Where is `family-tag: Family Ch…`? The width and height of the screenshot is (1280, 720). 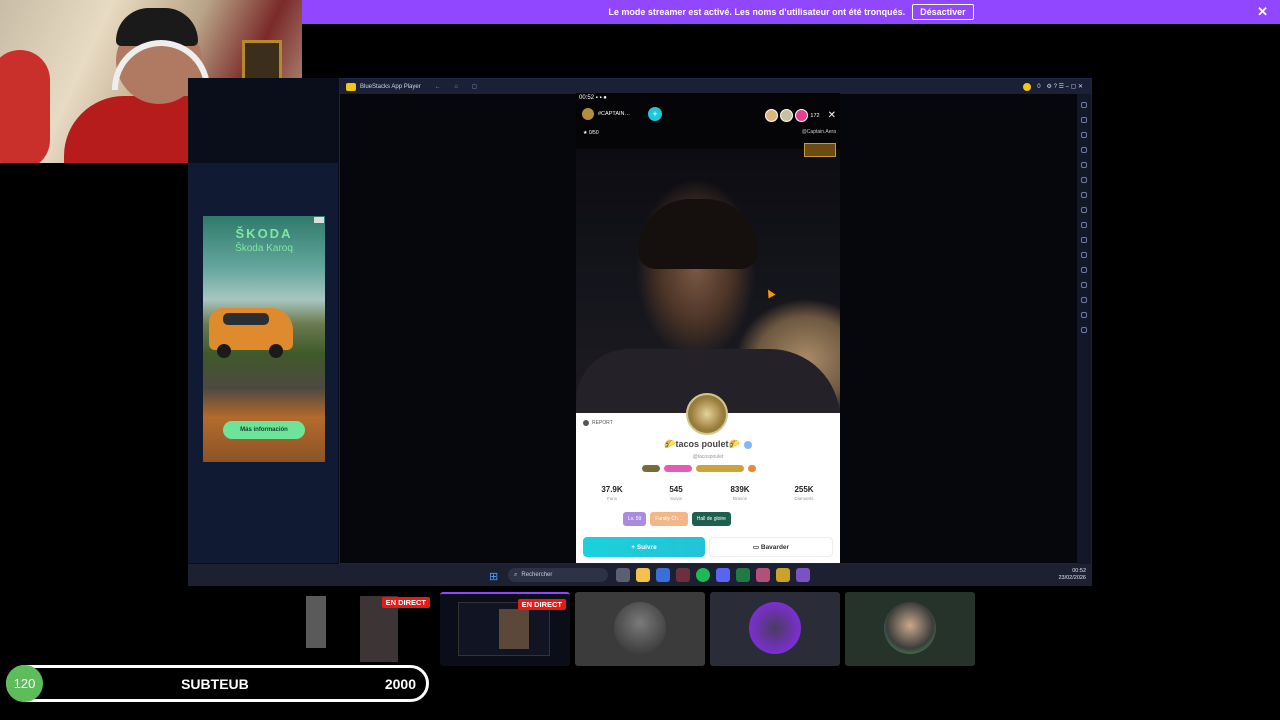 family-tag: Family Ch… is located at coordinates (669, 519).